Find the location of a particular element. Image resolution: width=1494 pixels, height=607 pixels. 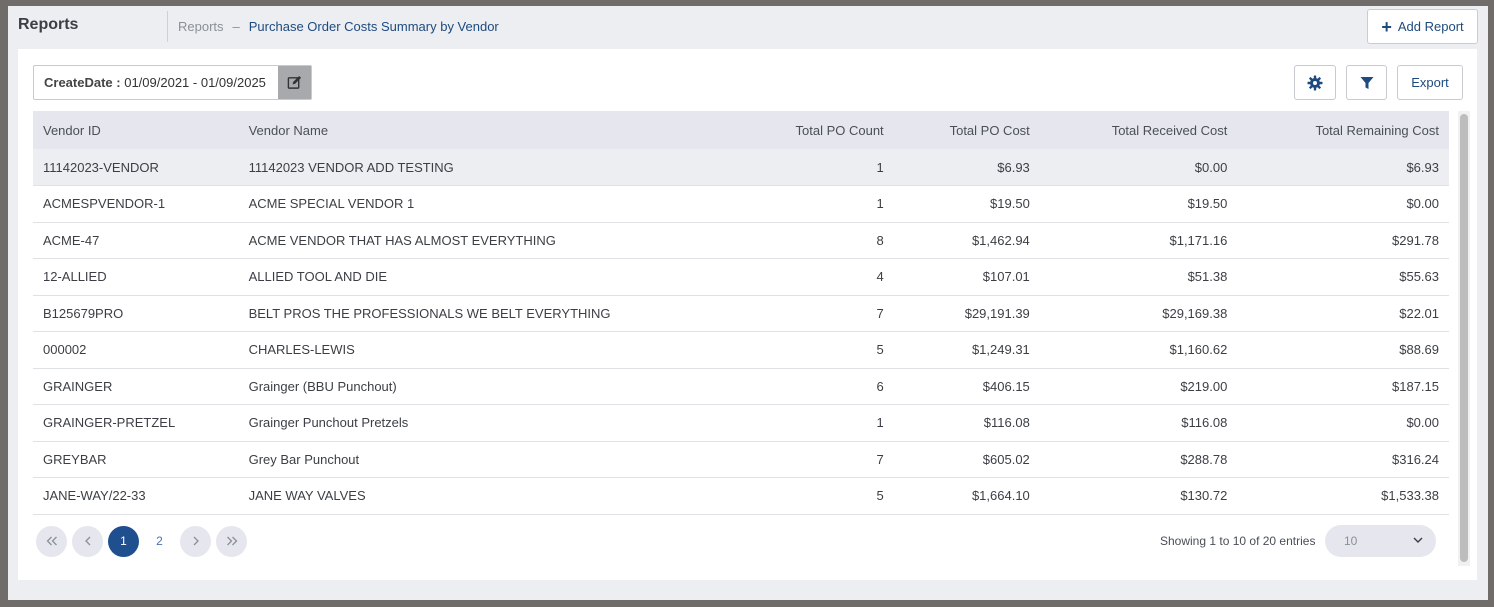

remaining-cost-cell: $55.63 is located at coordinates (1343, 277).